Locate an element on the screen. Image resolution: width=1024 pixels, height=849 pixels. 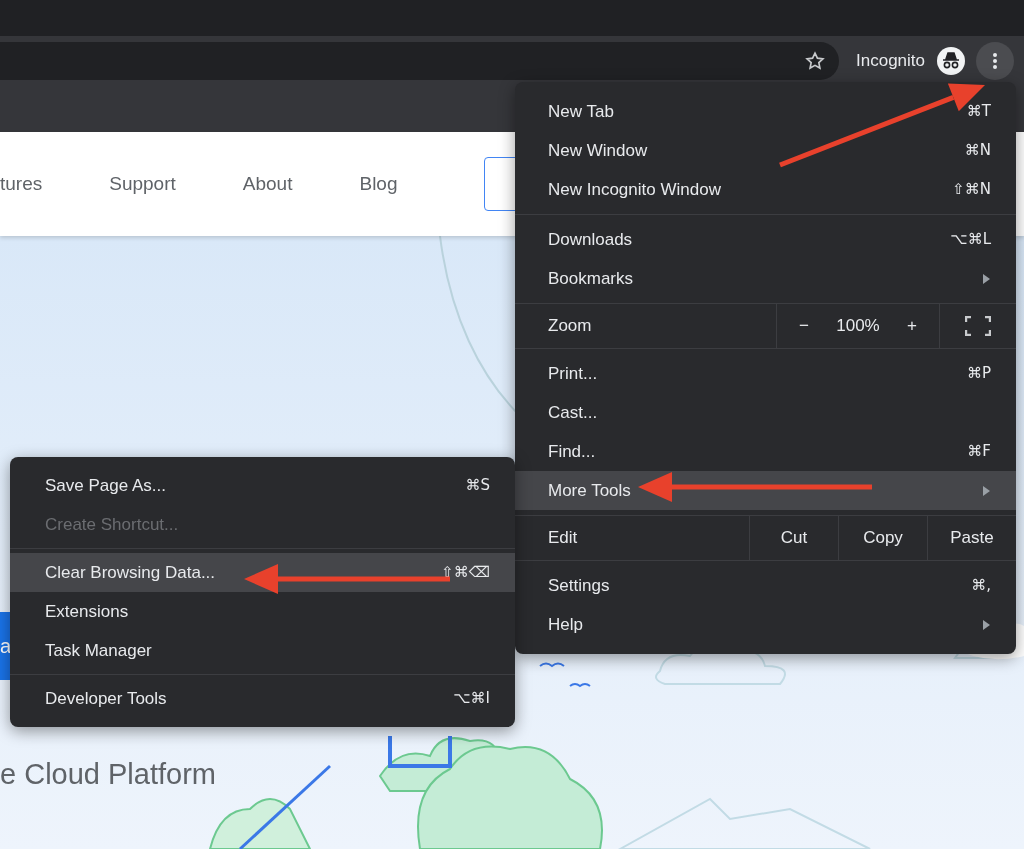
platform-name: e Cloud Platform is located at coordinates (108, 774).